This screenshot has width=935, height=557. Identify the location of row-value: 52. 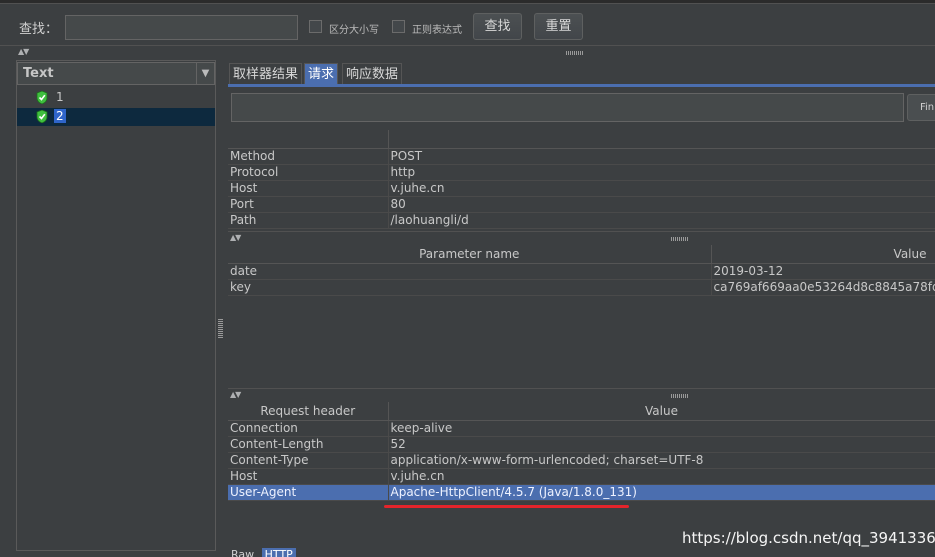
(661, 444).